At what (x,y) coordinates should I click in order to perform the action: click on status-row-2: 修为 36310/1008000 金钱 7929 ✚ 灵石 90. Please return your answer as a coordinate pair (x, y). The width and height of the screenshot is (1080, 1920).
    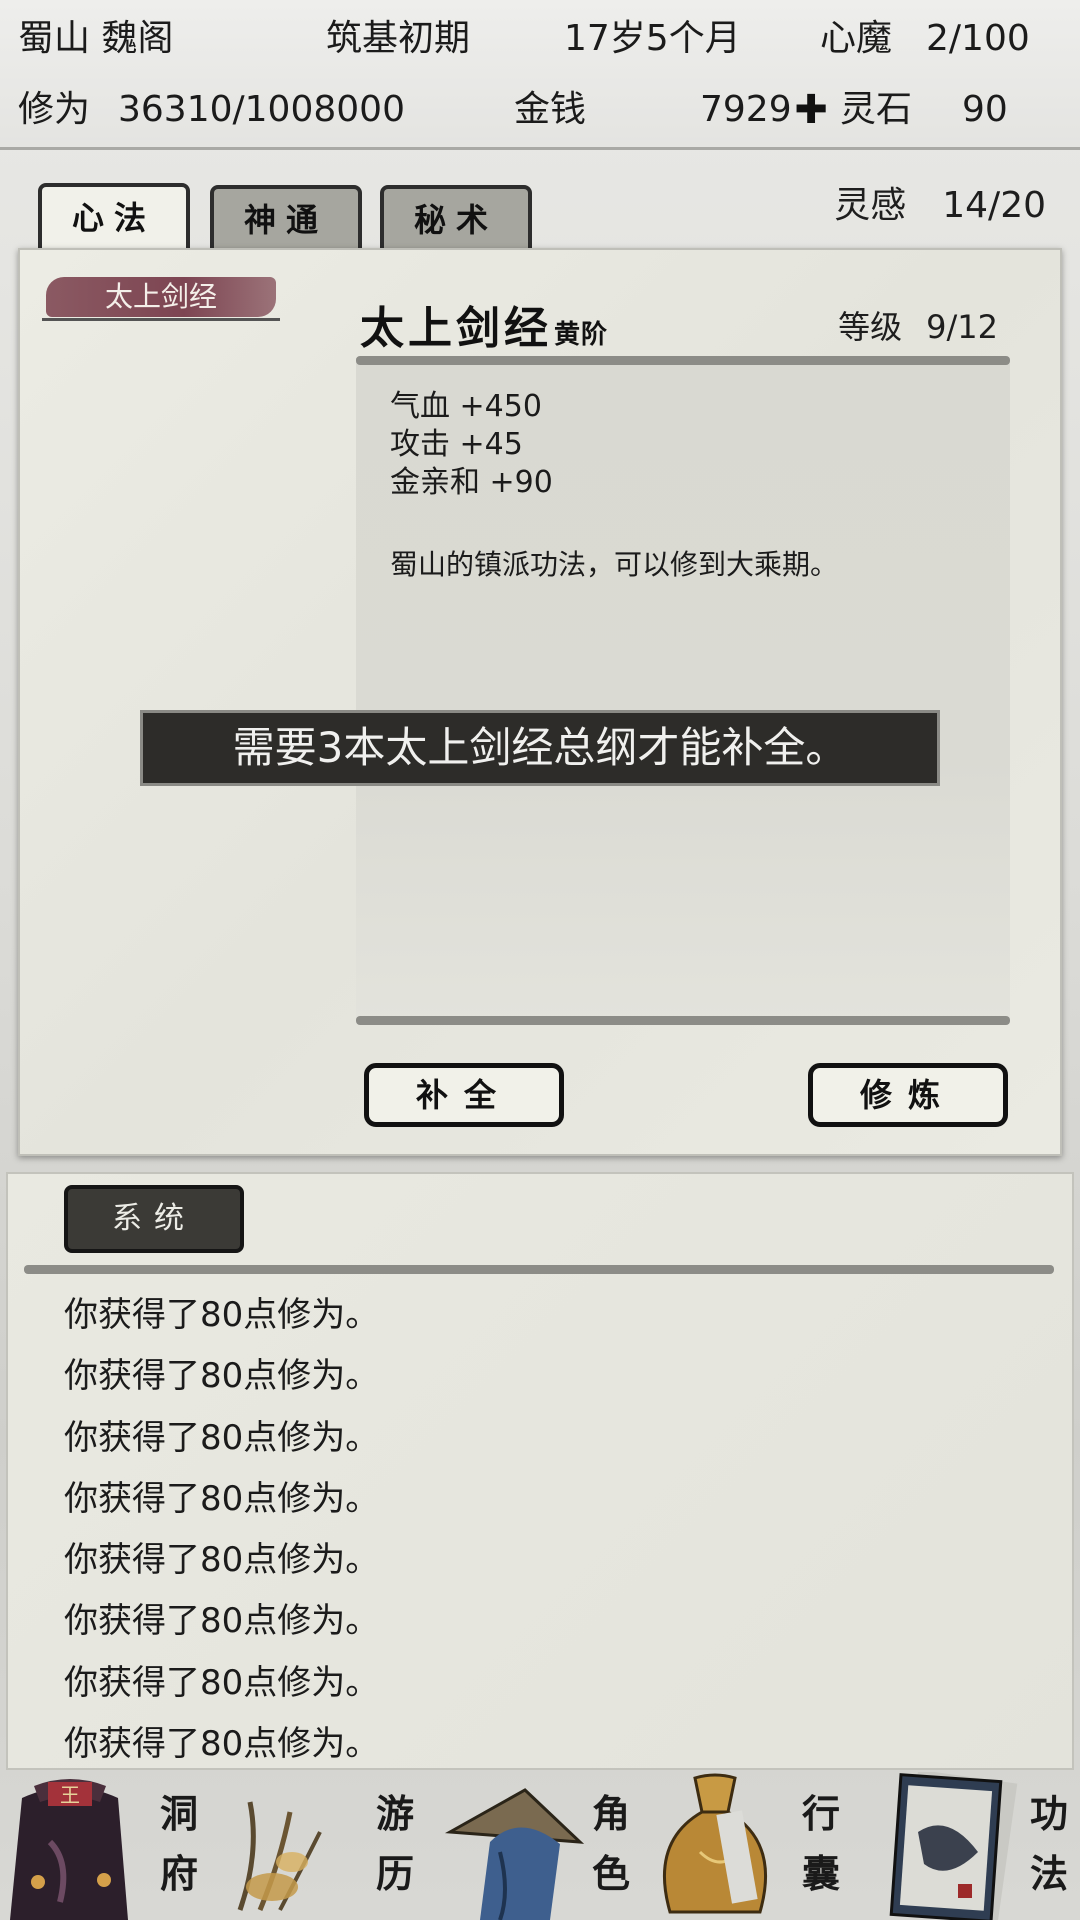
    Looking at the image, I should click on (540, 110).